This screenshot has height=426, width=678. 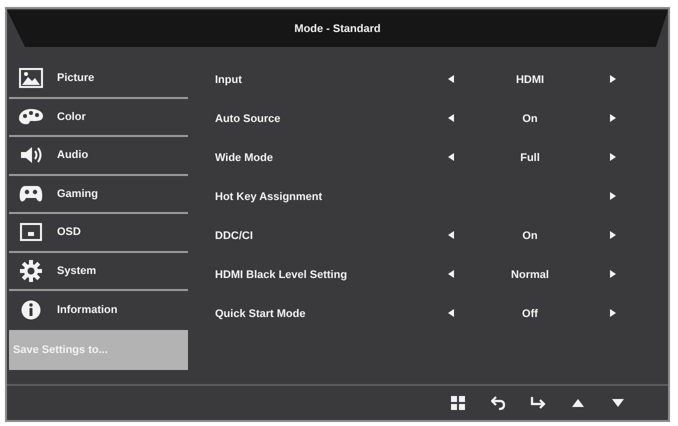 What do you see at coordinates (87, 310) in the screenshot?
I see `category-label: Information` at bounding box center [87, 310].